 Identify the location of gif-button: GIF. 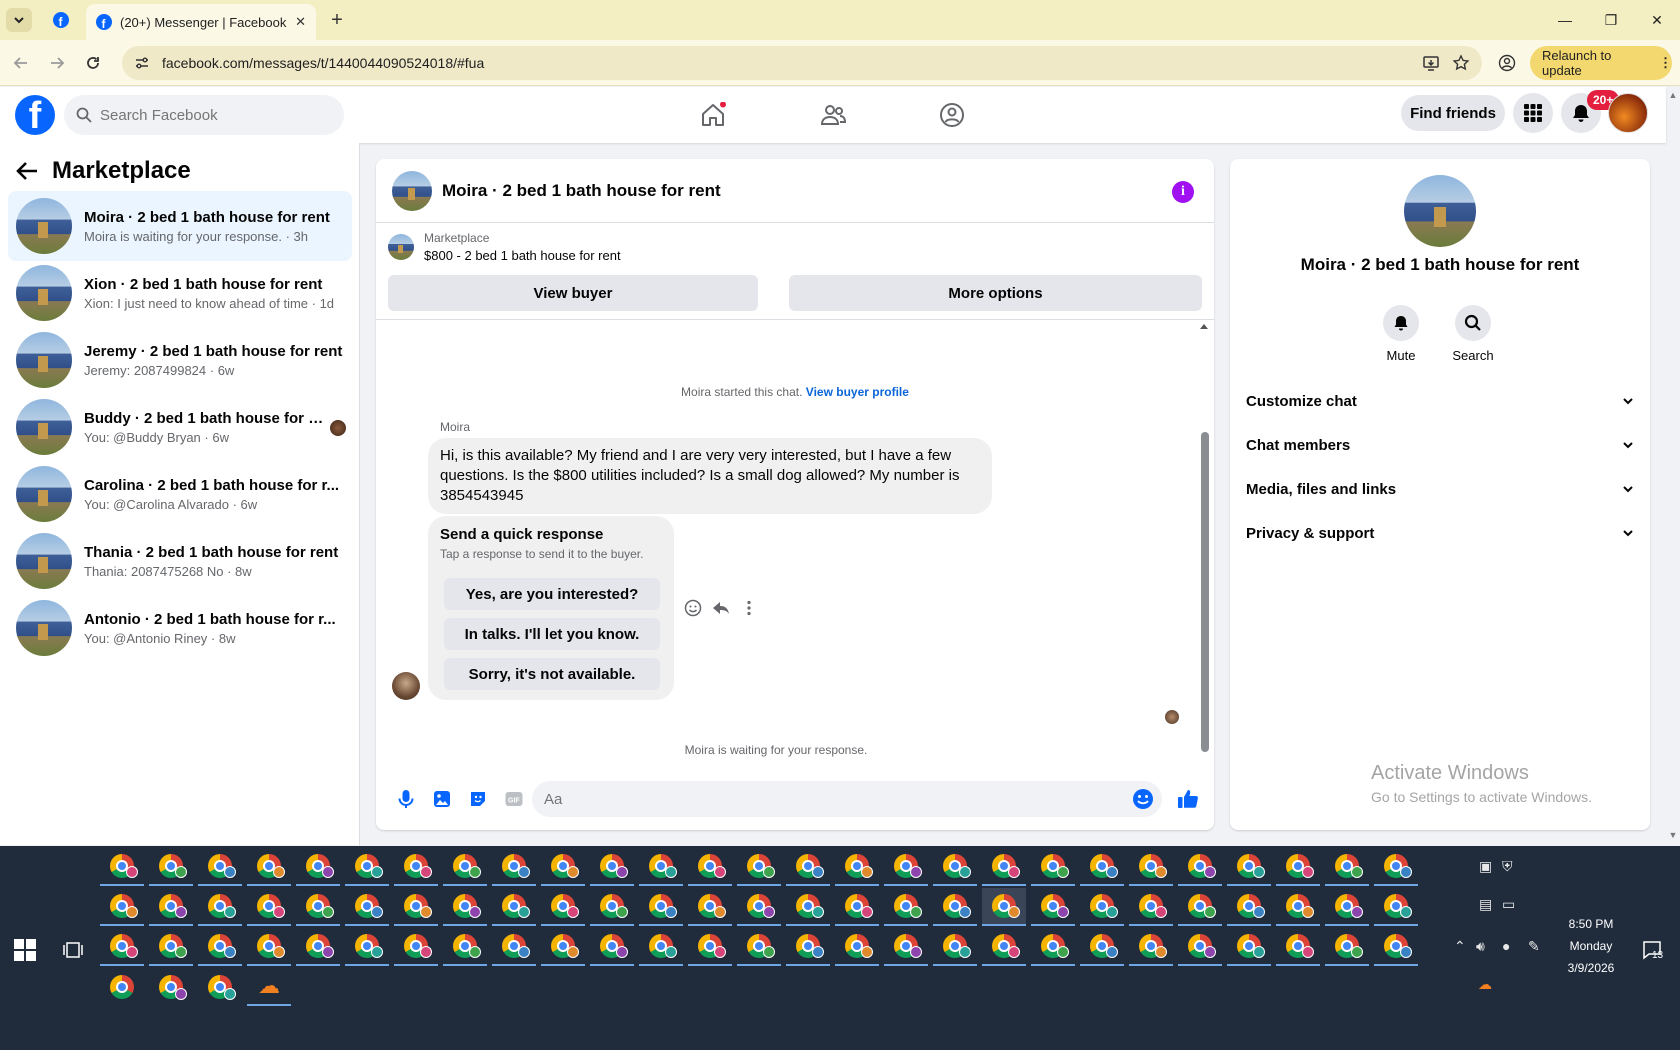
(514, 799).